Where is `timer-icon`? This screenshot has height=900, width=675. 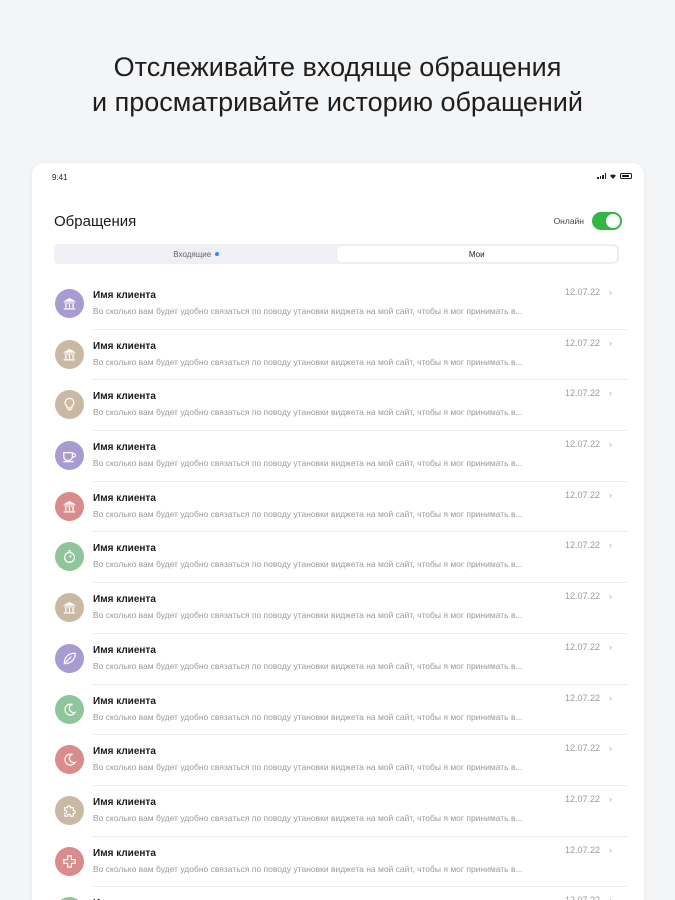 timer-icon is located at coordinates (69, 557).